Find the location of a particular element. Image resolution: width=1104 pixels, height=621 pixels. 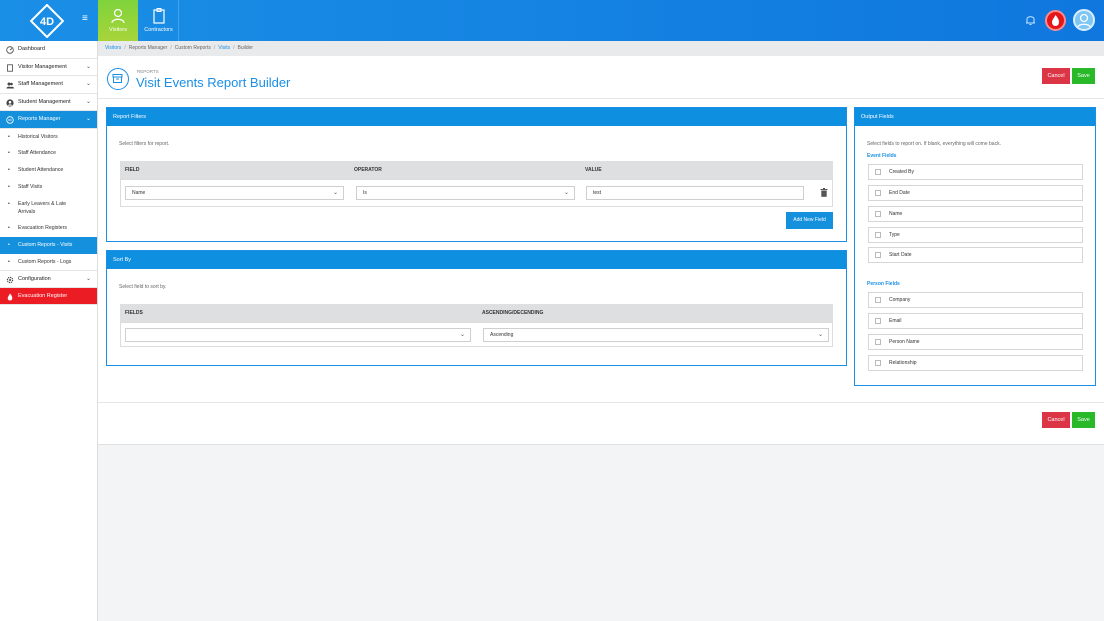

sort-field-select: ⌄ is located at coordinates (298, 335).